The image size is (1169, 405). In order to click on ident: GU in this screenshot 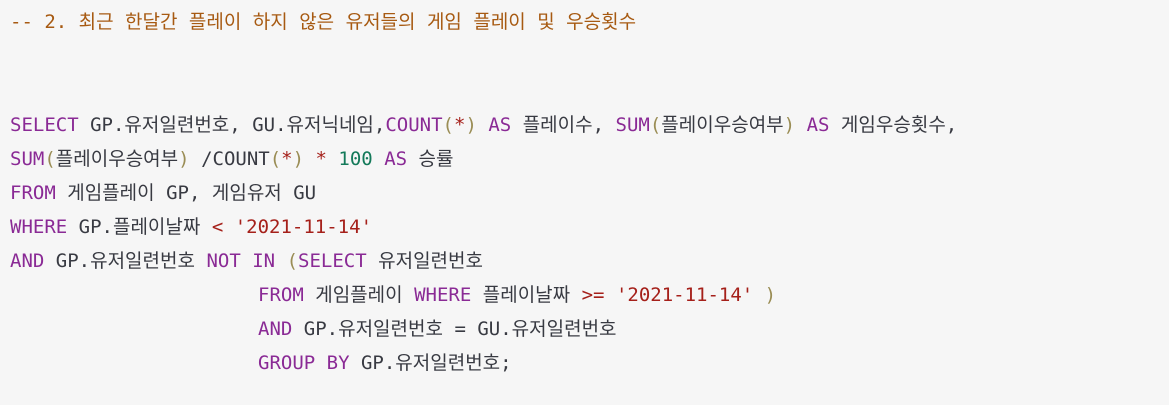, I will do `click(305, 193)`.